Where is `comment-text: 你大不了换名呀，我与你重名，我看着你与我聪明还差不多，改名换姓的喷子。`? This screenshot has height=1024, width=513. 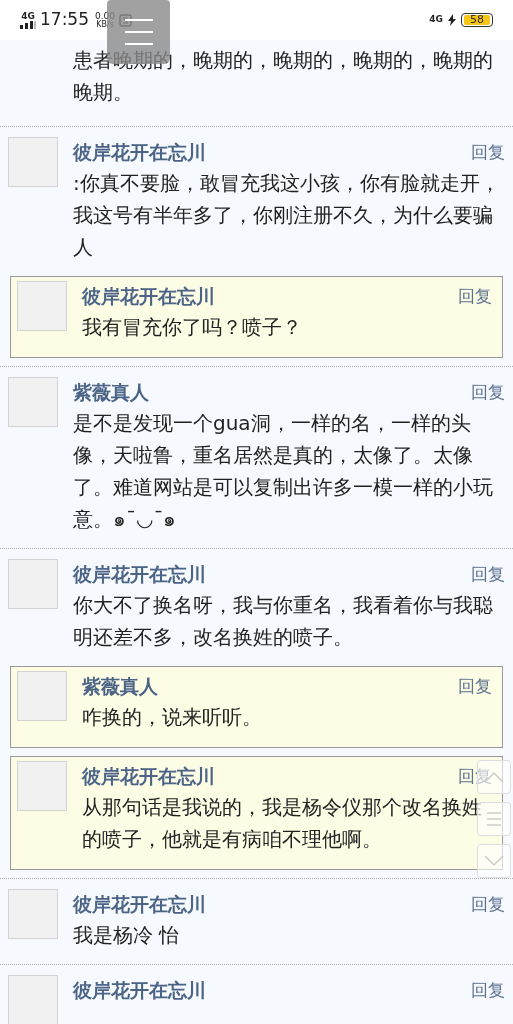 comment-text: 你大不了换名呀，我与你重名，我看着你与我聪明还差不多，改名换姓的喷子。 is located at coordinates (283, 621).